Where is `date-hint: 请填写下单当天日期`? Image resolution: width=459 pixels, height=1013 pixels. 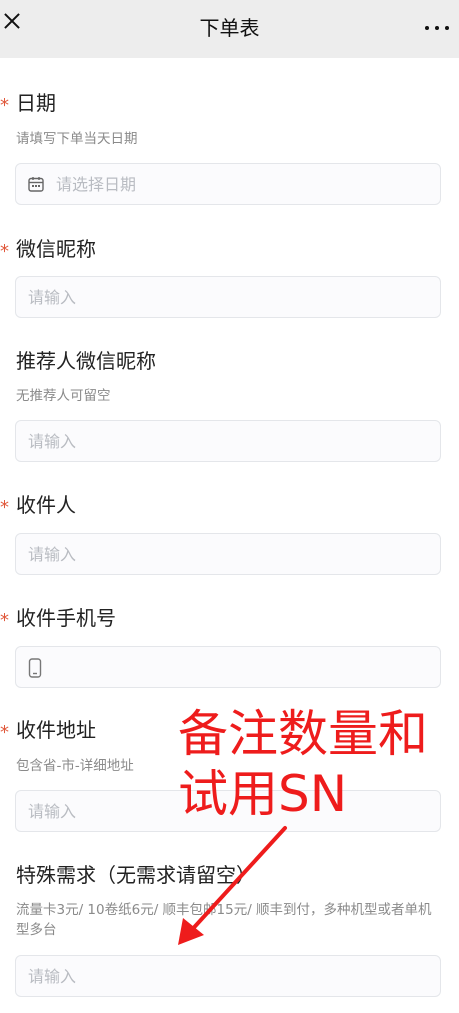
date-hint: 请填写下单当天日期 is located at coordinates (77, 139).